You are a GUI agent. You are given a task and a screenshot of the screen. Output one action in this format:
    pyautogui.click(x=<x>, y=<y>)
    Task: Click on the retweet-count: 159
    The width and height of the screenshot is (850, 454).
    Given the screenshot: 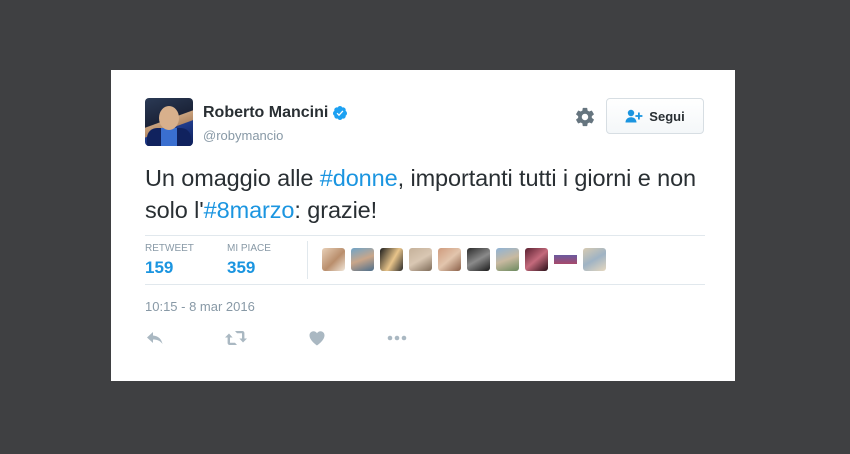 What is the action you would take?
    pyautogui.click(x=159, y=267)
    